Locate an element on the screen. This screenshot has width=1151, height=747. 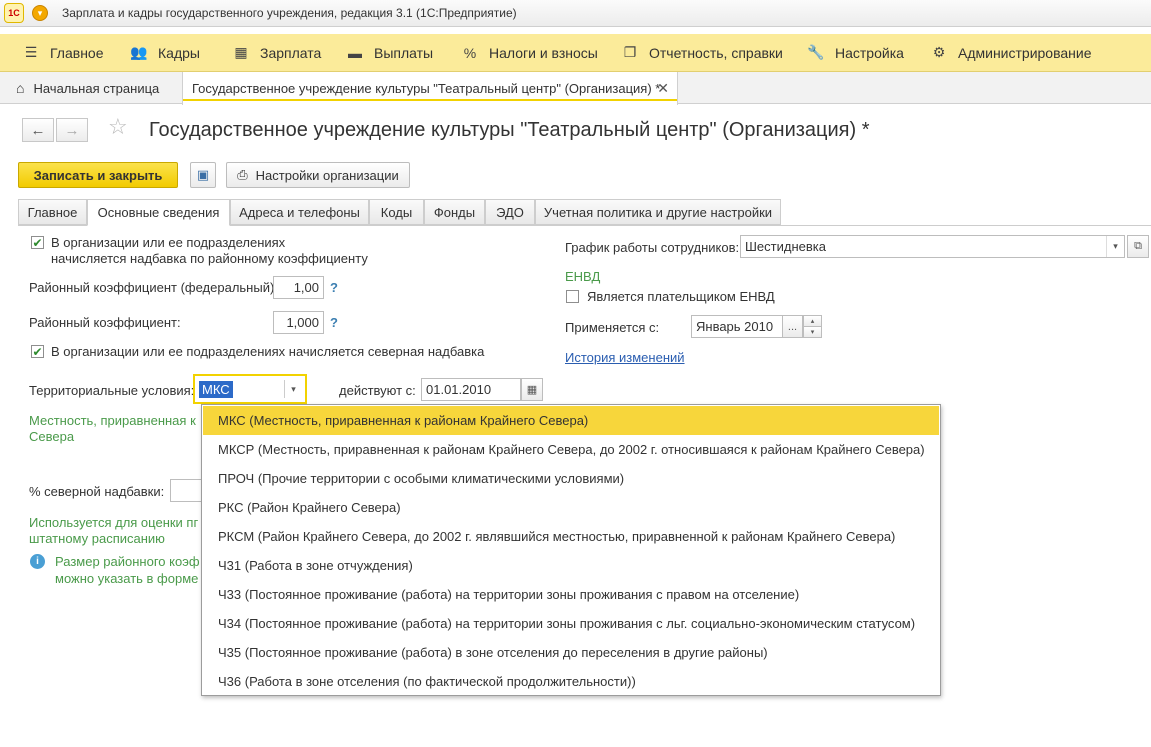
section-label: Отчетность, справки is located at coordinates (716, 52).